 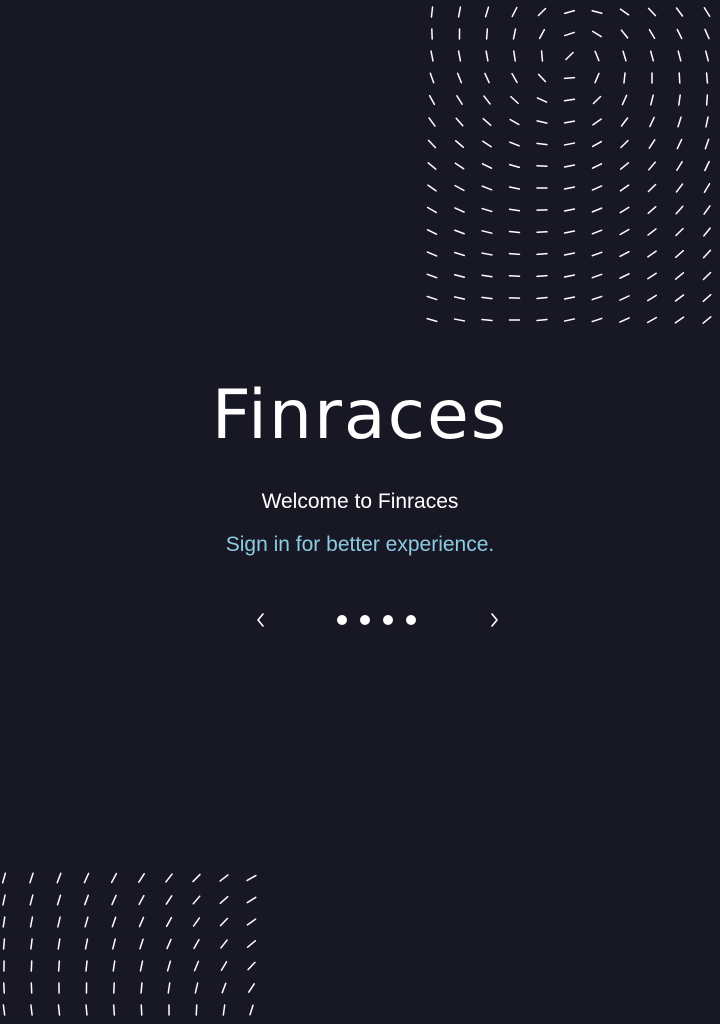 I want to click on chevron-left-icon, so click(x=260, y=620).